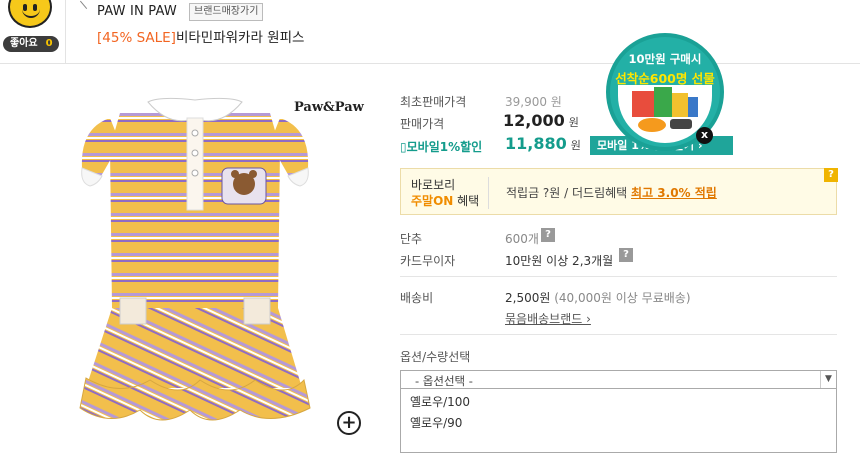 The image size is (860, 453). Describe the element at coordinates (674, 193) in the screenshot. I see `benefit-highlight-link: 최고 3.0% 적립` at that location.